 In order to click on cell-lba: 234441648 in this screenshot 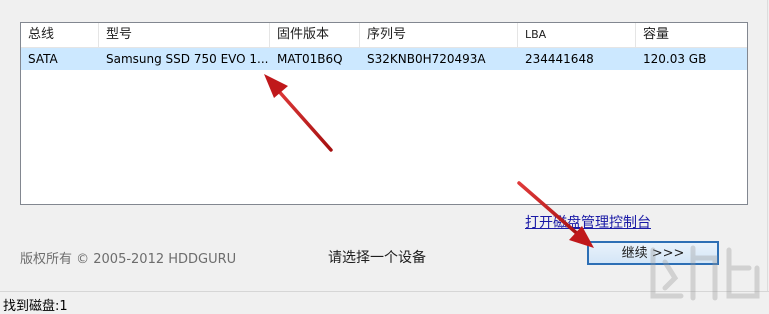, I will do `click(559, 59)`.